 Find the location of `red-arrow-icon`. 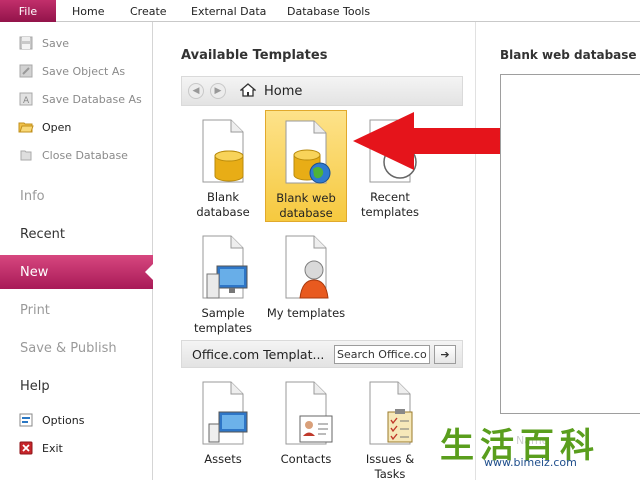

red-arrow-icon is located at coordinates (426, 141).